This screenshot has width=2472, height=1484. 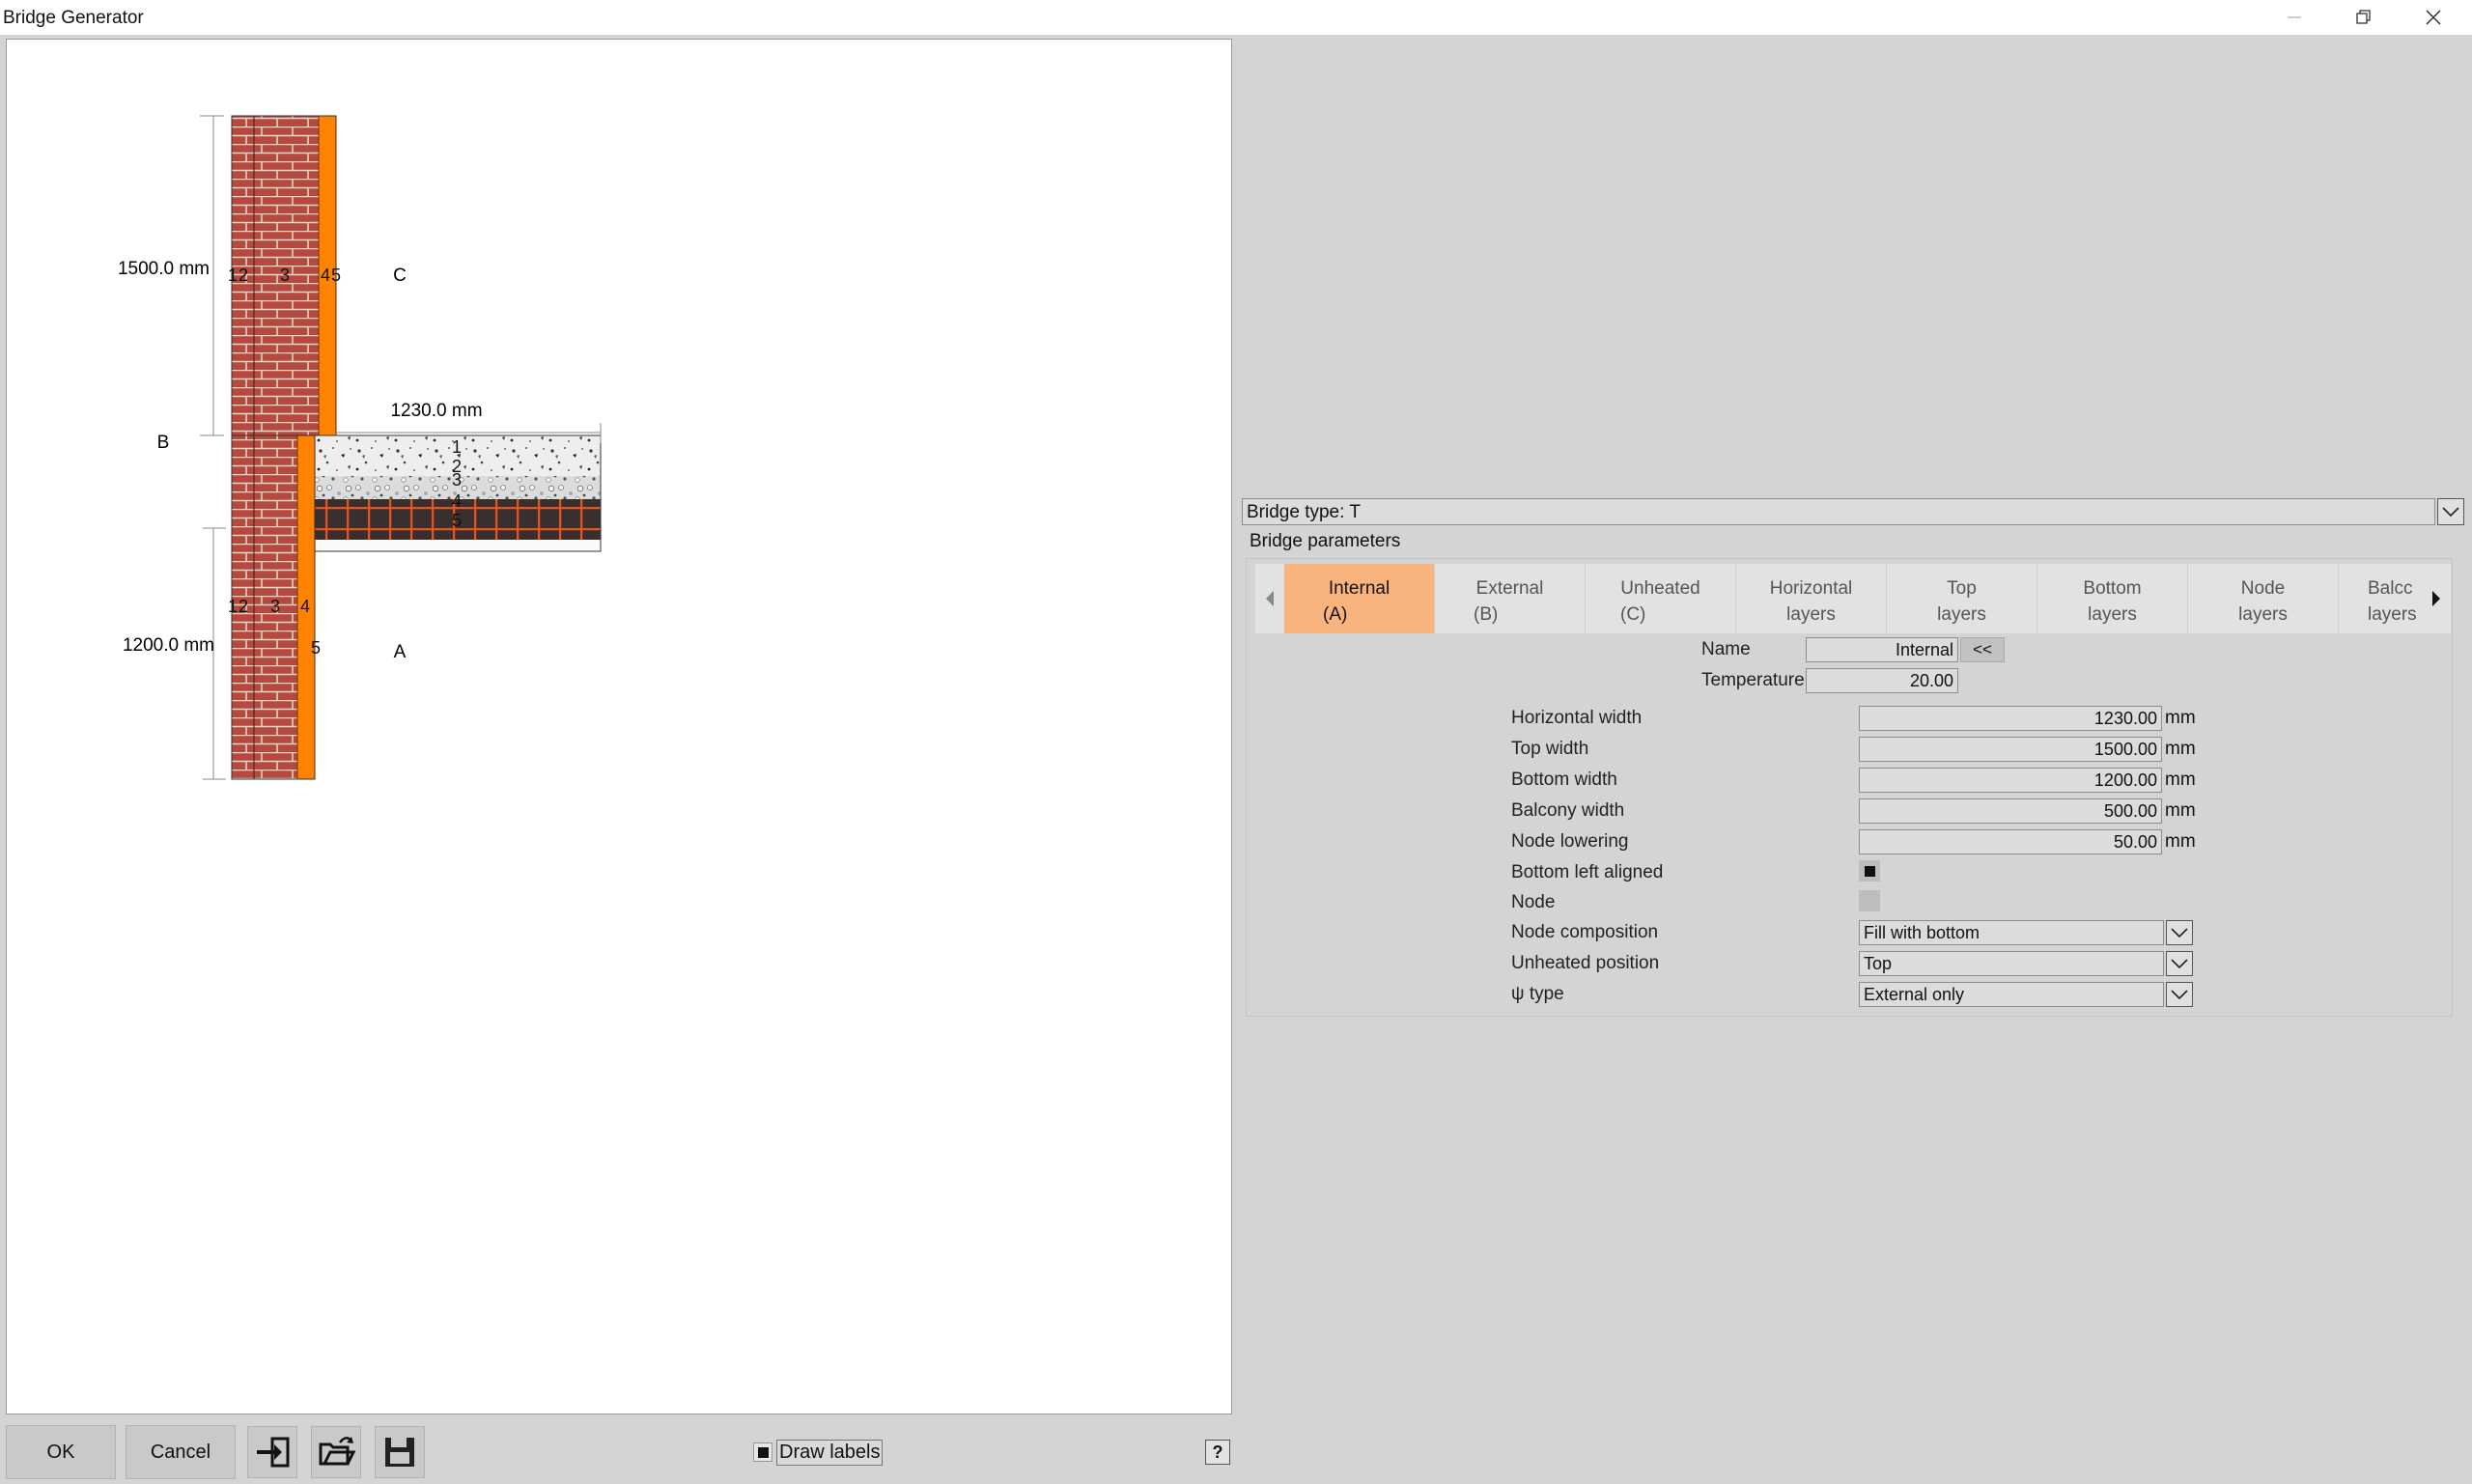 What do you see at coordinates (1568, 811) in the screenshot?
I see `balcony-width-label: Balcony width` at bounding box center [1568, 811].